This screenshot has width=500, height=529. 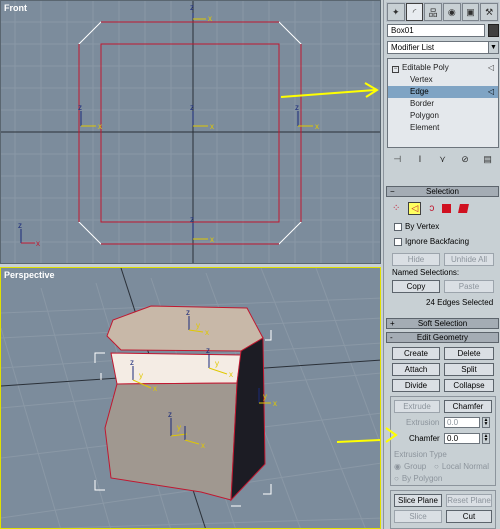 What do you see at coordinates (192, 219) in the screenshot?
I see `gizmo-z-bottom: z` at bounding box center [192, 219].